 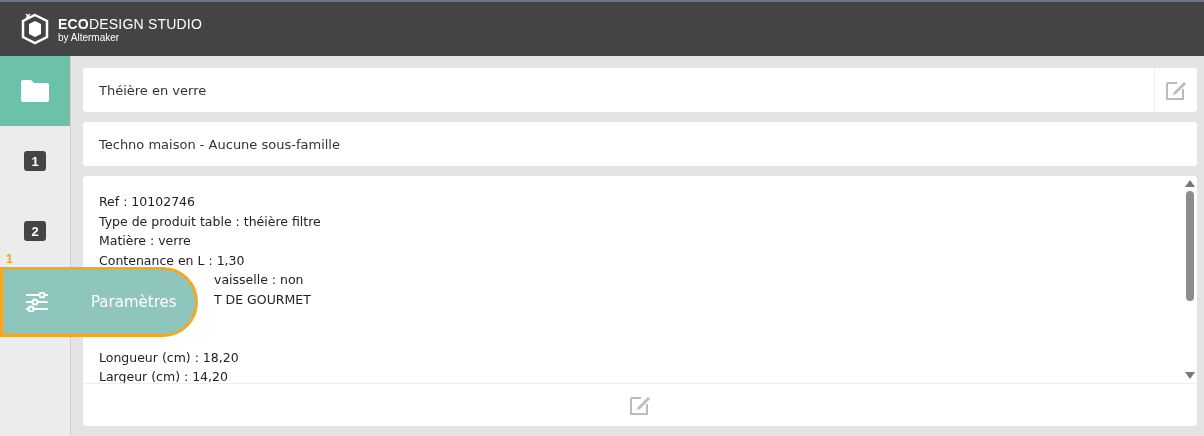 I want to click on brand-name: ECODESIGN STUDIO, so click(x=130, y=23).